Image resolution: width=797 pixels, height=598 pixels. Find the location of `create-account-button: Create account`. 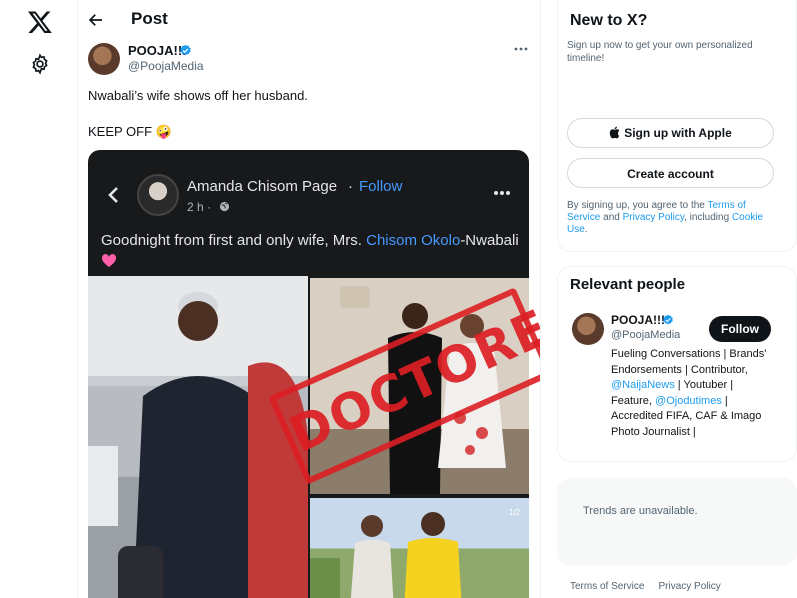

create-account-button: Create account is located at coordinates (670, 173).